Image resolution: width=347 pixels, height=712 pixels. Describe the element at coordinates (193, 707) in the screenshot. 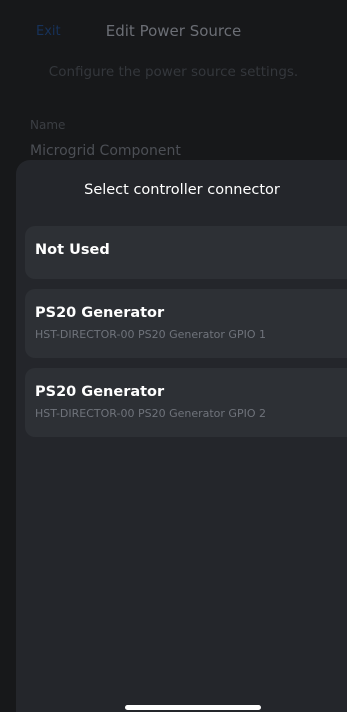

I see `home-indicator` at that location.